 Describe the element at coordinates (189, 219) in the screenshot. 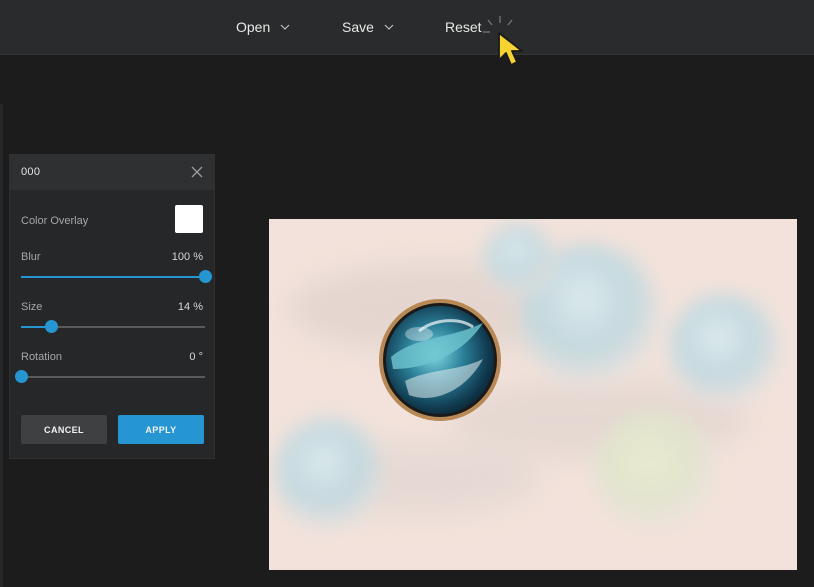

I see `overlay-color-swatch` at that location.